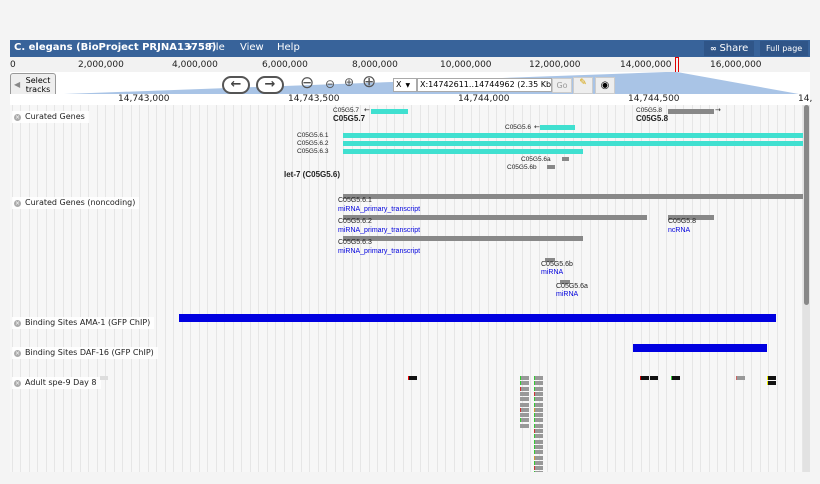 The width and height of the screenshot is (820, 484). What do you see at coordinates (369, 82) in the screenshot?
I see `zoom-in-large-icon: ⊕` at bounding box center [369, 82].